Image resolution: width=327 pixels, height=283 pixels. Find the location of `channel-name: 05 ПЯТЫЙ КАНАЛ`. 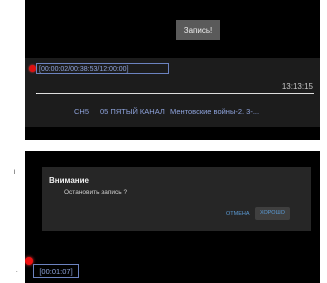

channel-name: 05 ПЯТЫЙ КАНАЛ is located at coordinates (132, 111).